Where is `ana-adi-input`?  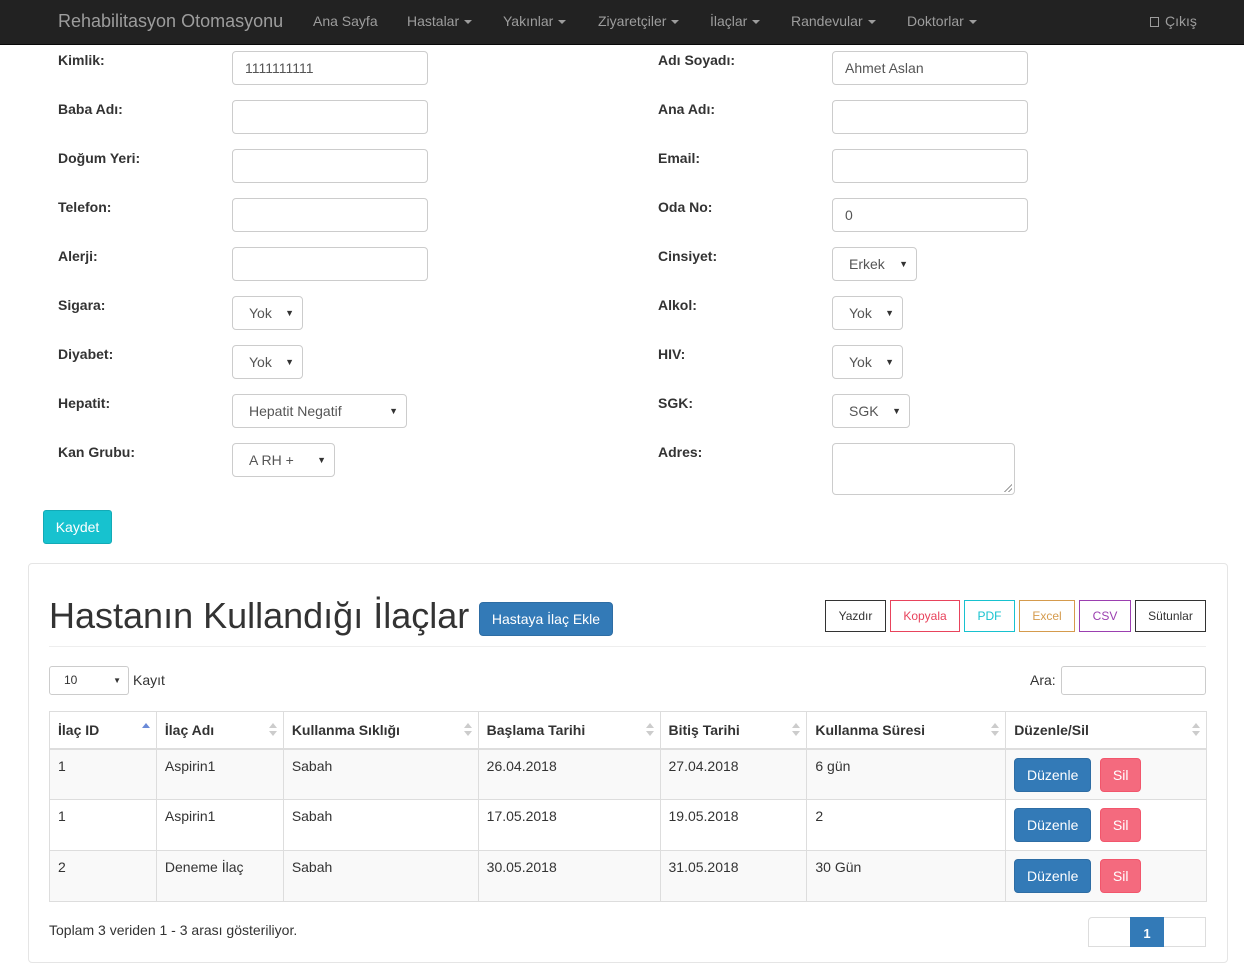
ana-adi-input is located at coordinates (930, 117).